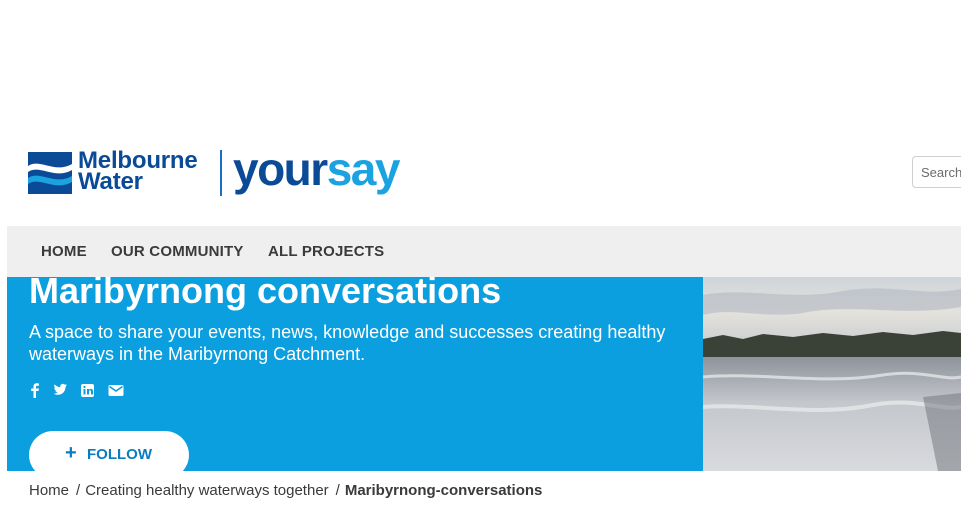 This screenshot has width=961, height=508. Describe the element at coordinates (71, 453) in the screenshot. I see `plus-icon: +` at that location.